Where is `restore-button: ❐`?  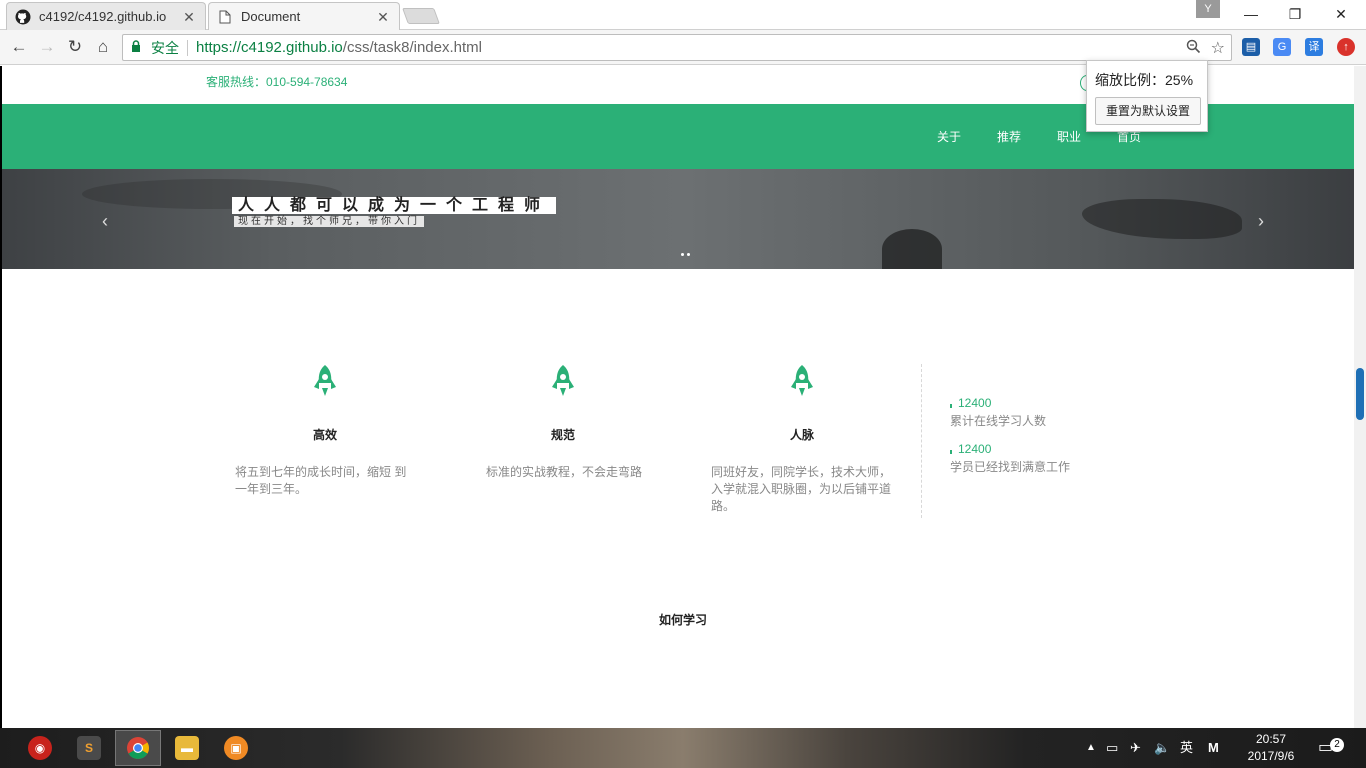
restore-button: ❐ is located at coordinates (1295, 14).